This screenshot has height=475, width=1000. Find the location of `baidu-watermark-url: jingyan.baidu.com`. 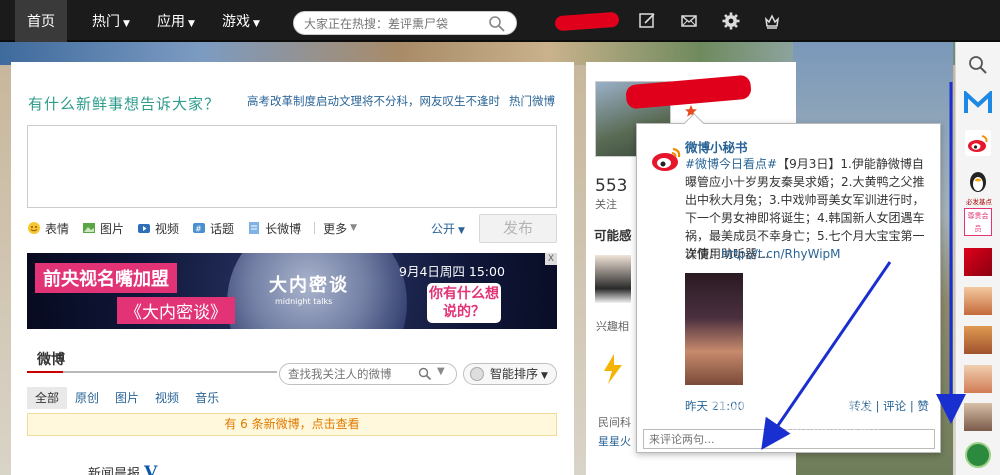

baidu-watermark-url: jingyan.baidu.com is located at coordinates (820, 427).